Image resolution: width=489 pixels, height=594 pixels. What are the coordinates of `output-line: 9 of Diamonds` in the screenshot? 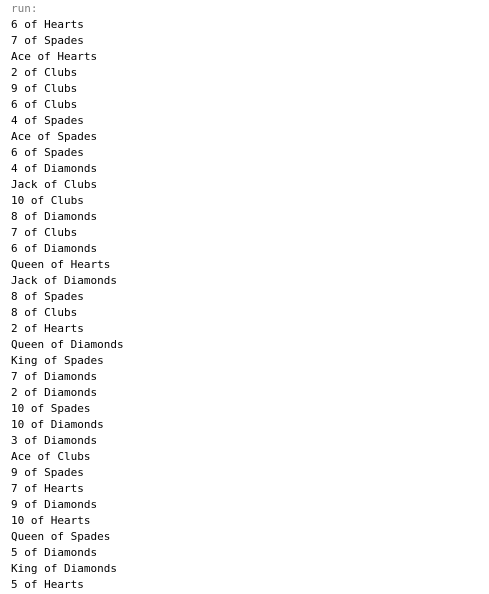 It's located at (54, 504).